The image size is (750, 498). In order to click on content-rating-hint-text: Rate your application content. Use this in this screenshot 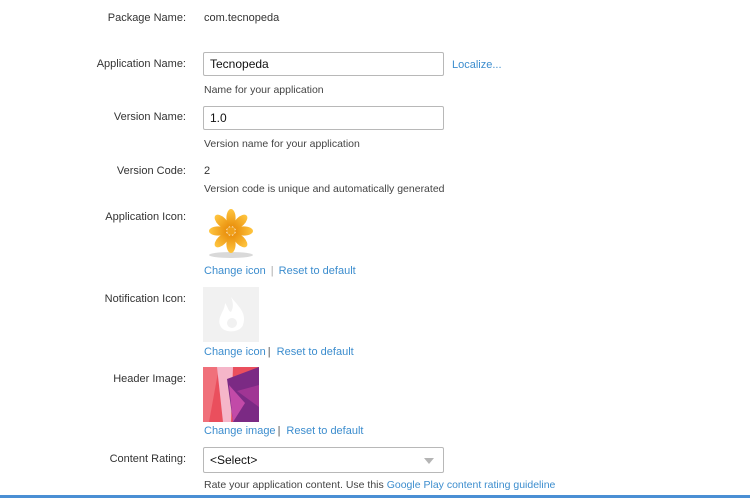, I will do `click(294, 485)`.